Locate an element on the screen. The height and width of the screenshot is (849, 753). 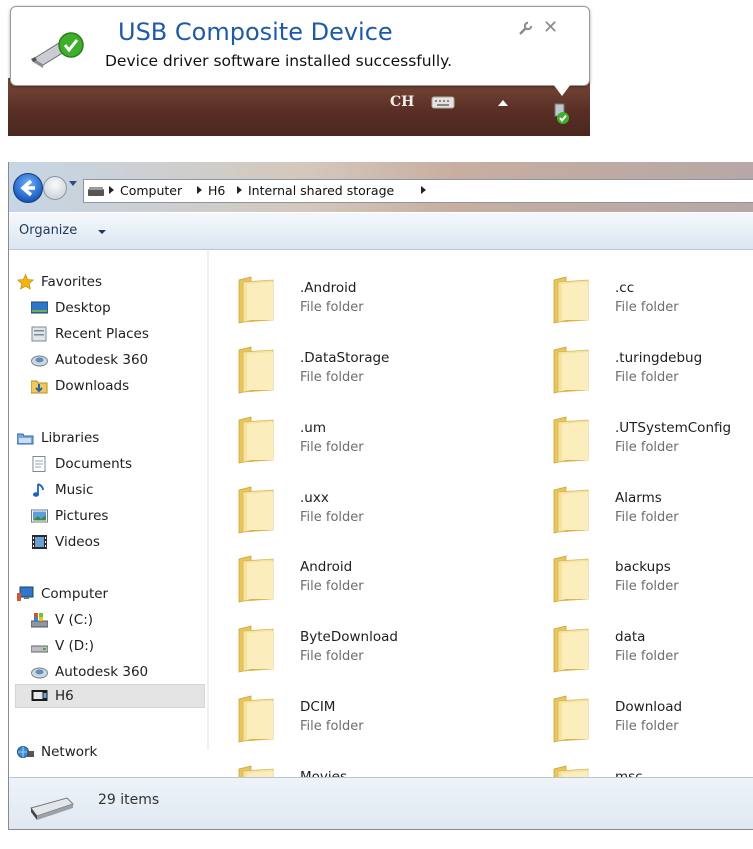
nav-label: Favorites is located at coordinates (71, 282).